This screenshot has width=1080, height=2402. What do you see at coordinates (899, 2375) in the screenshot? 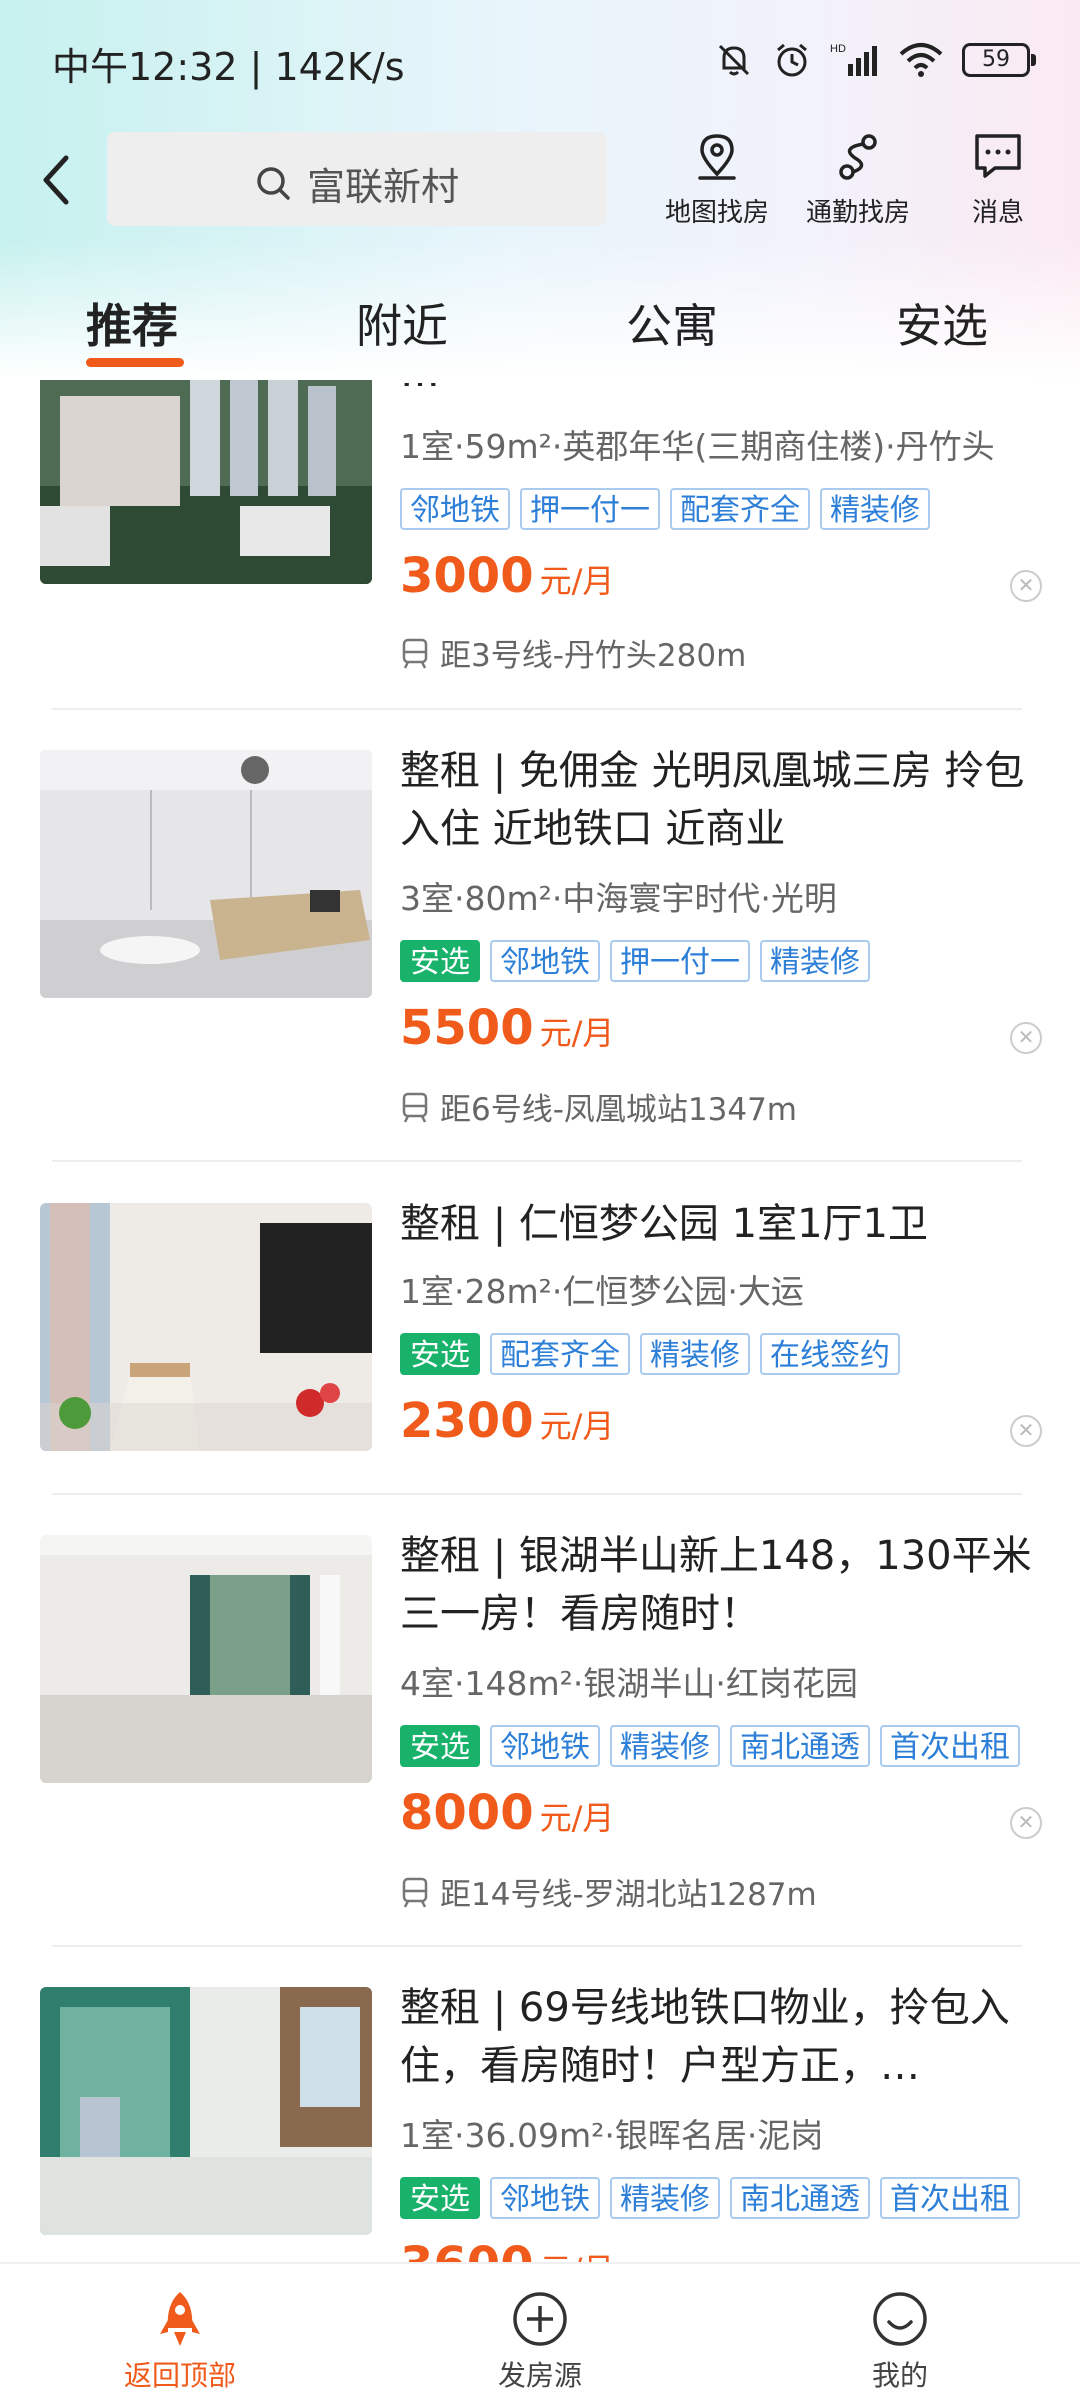
I see `me-label: 我的` at bounding box center [899, 2375].